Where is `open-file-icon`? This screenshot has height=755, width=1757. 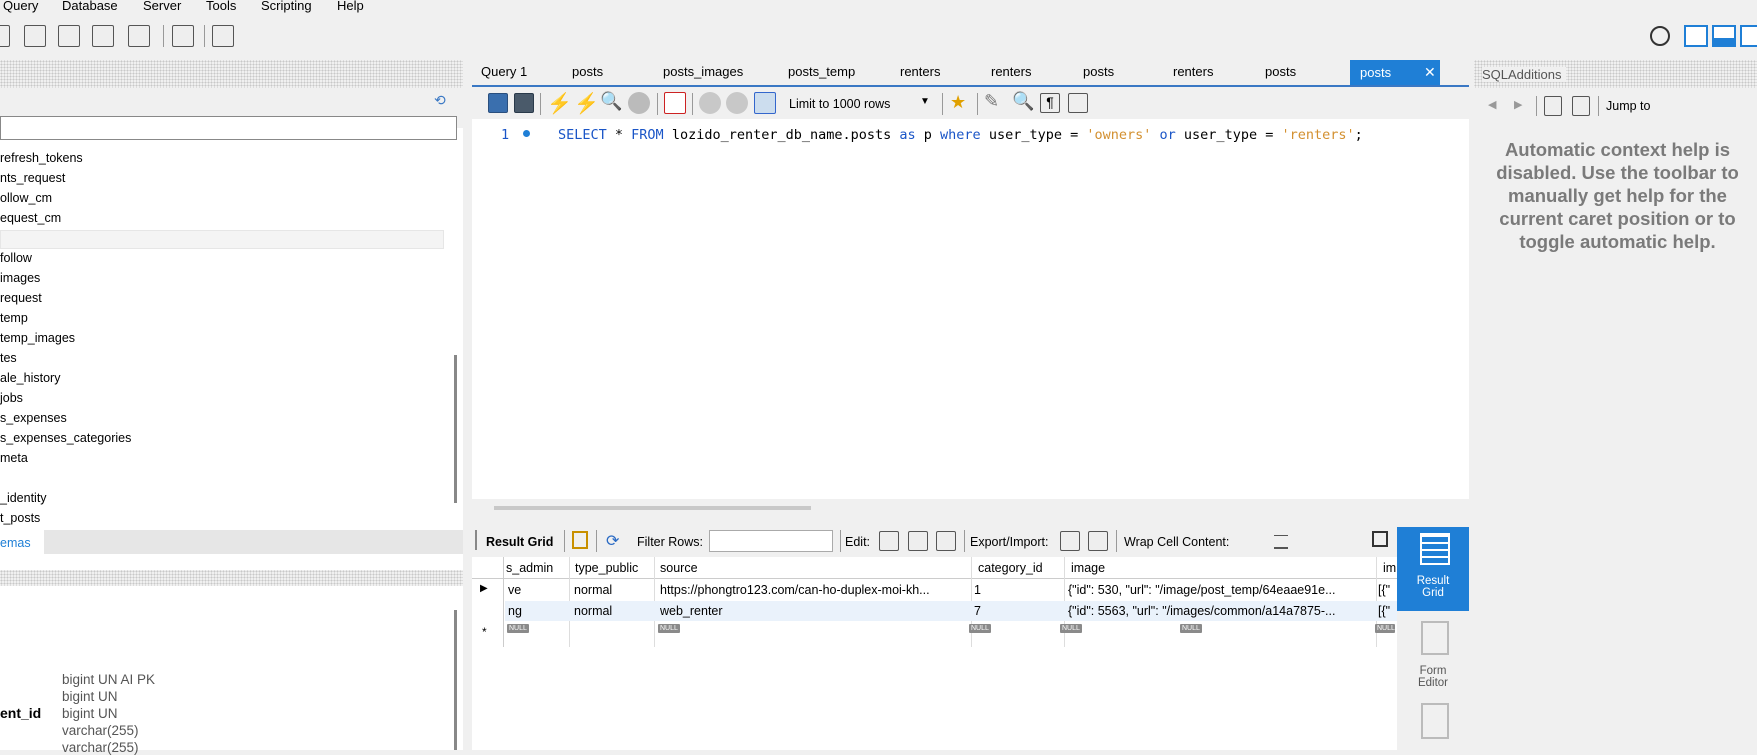 open-file-icon is located at coordinates (498, 103).